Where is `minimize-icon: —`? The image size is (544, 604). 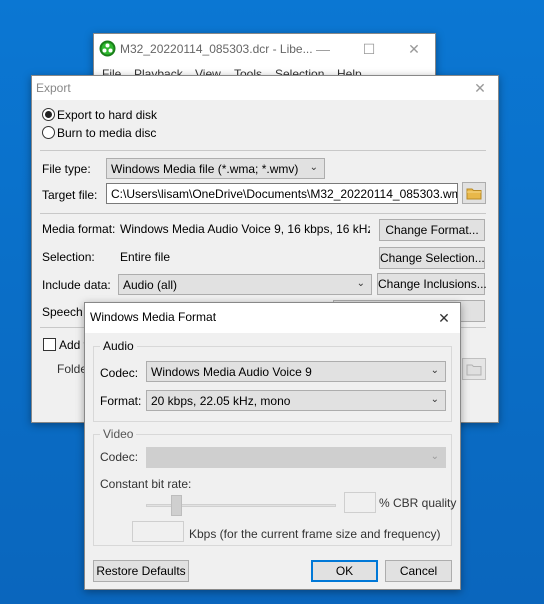 minimize-icon: — is located at coordinates (323, 49).